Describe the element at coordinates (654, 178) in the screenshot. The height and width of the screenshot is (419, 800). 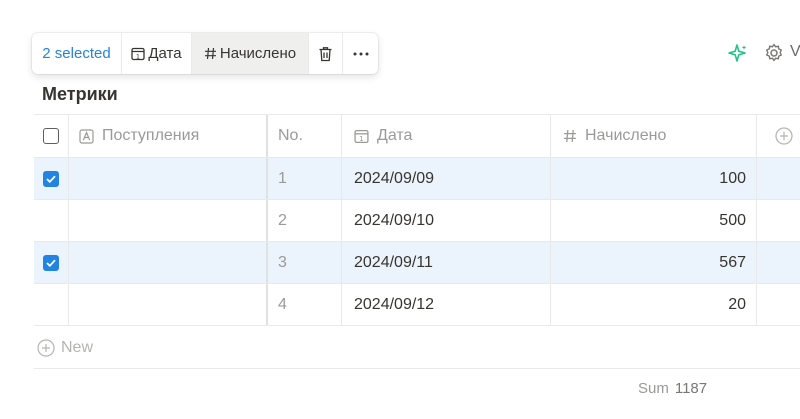
I see `nach-cell: 100` at that location.